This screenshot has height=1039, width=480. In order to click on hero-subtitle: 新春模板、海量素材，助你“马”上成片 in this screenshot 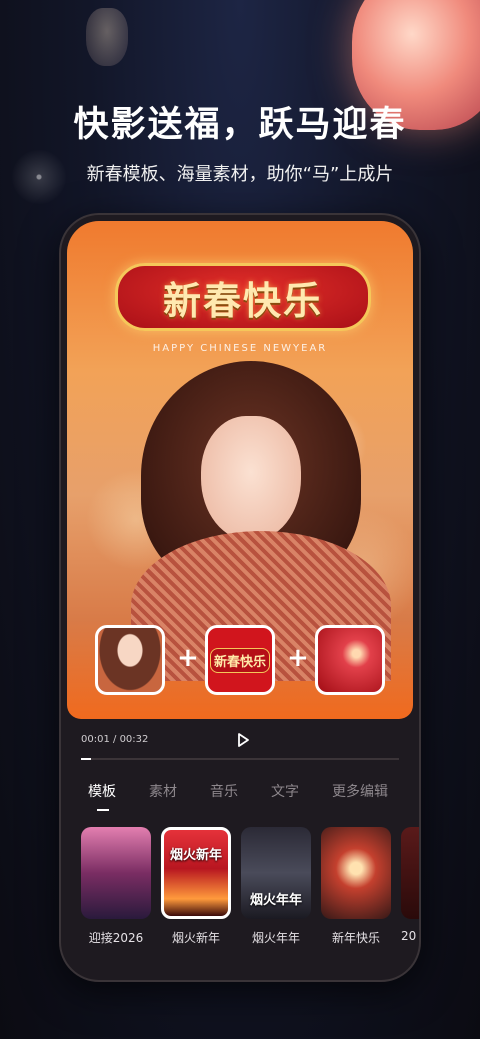, I will do `click(240, 174)`.